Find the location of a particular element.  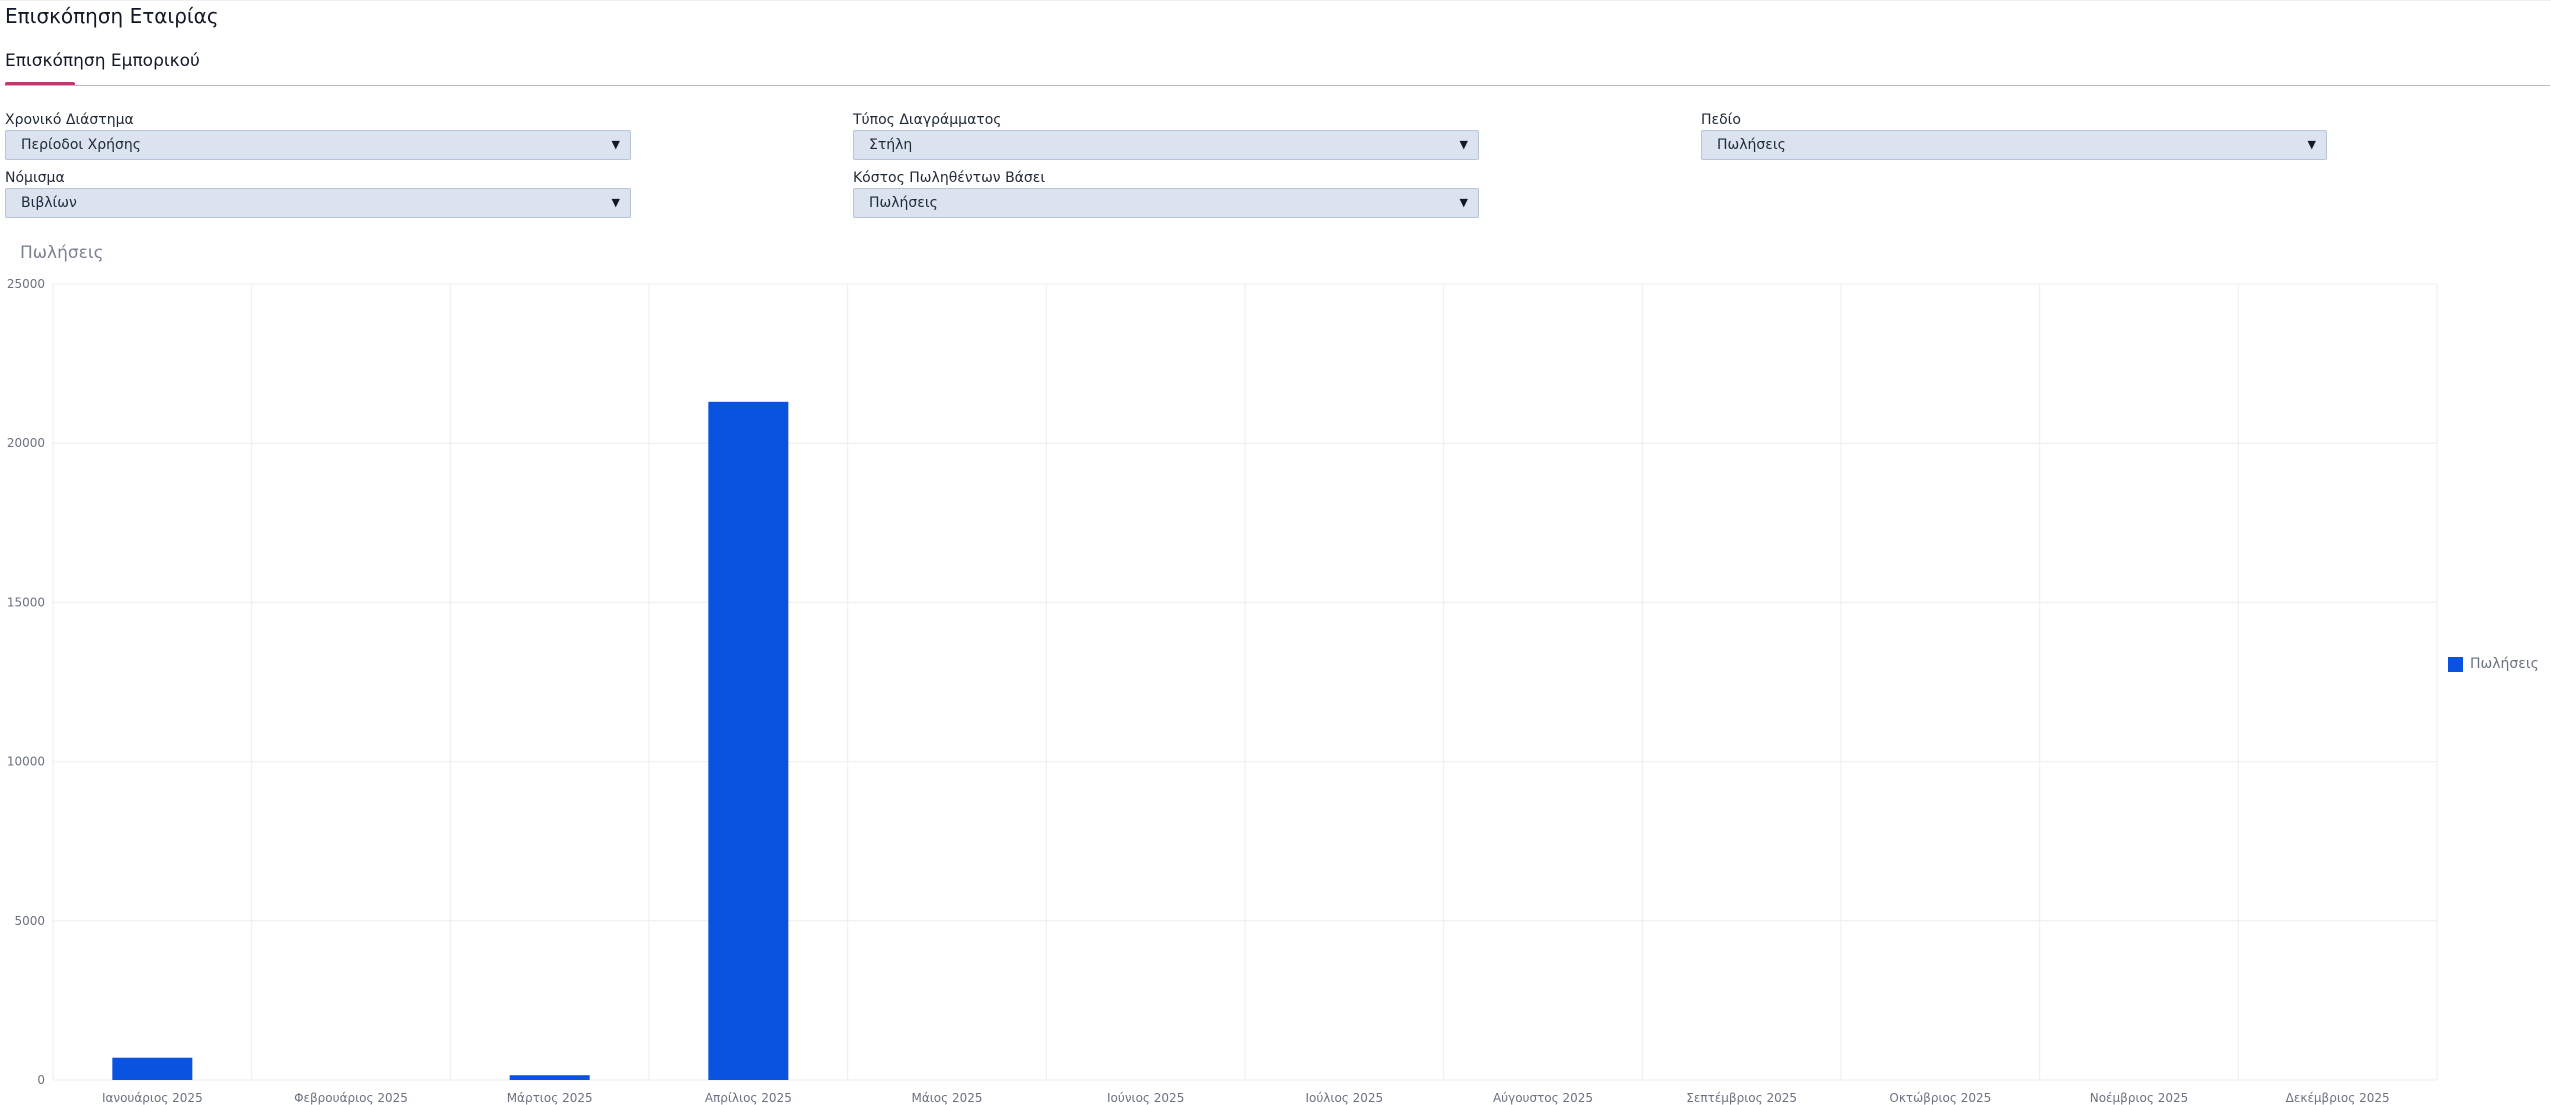

y-tick-label: 15000 is located at coordinates (26, 602).